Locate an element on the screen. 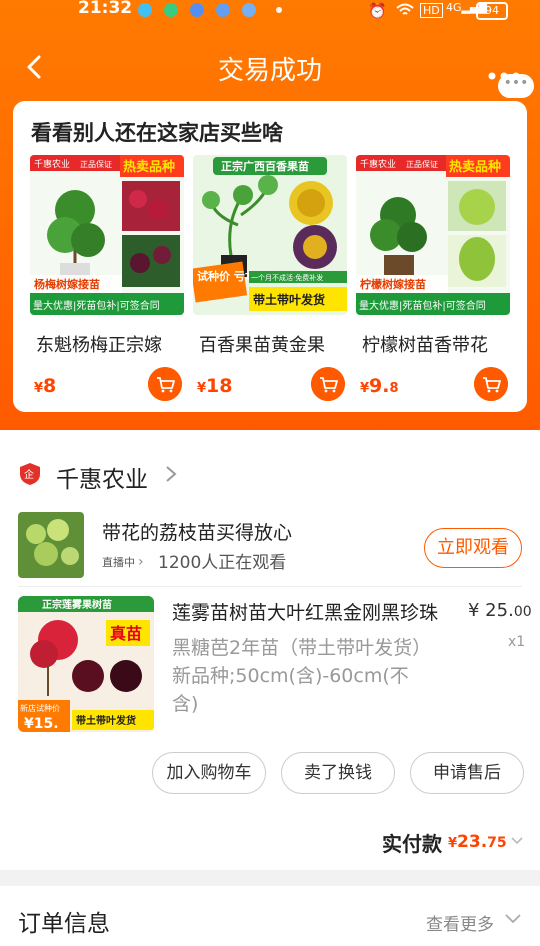 This screenshot has height=946, width=540. total-paid-amount: ¥23.75 is located at coordinates (477, 842).